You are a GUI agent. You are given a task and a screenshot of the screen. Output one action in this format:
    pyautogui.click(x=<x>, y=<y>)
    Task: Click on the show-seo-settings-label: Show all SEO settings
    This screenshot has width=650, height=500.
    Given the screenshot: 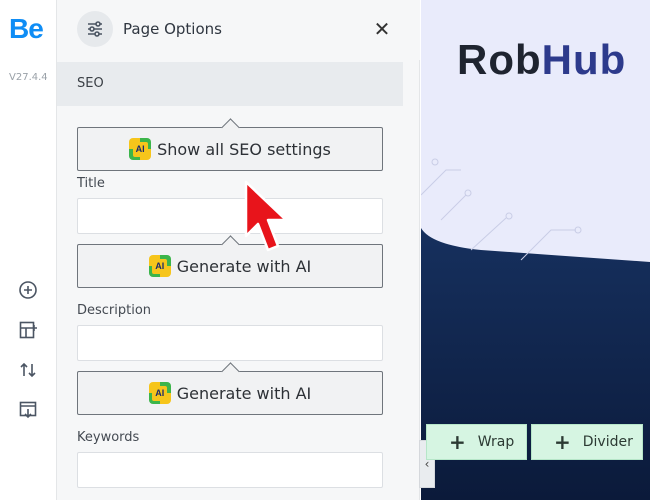 What is the action you would take?
    pyautogui.click(x=244, y=149)
    